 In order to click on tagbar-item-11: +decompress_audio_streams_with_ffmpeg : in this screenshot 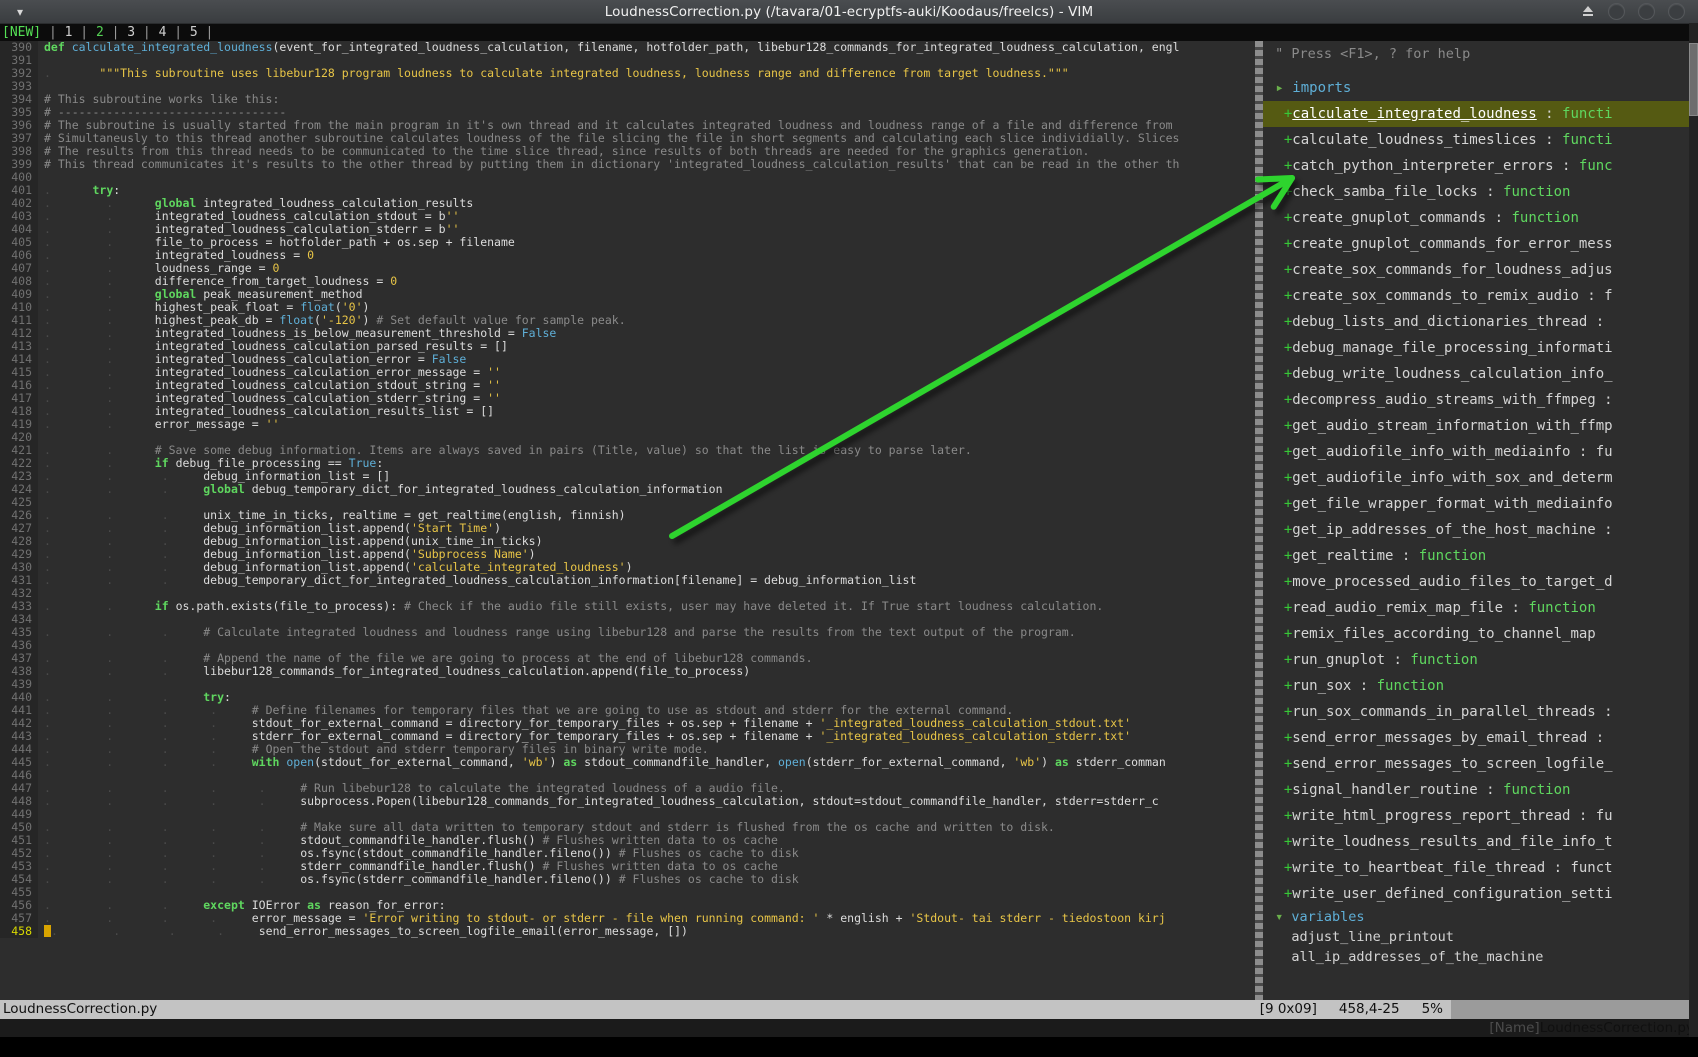, I will do `click(1480, 400)`.